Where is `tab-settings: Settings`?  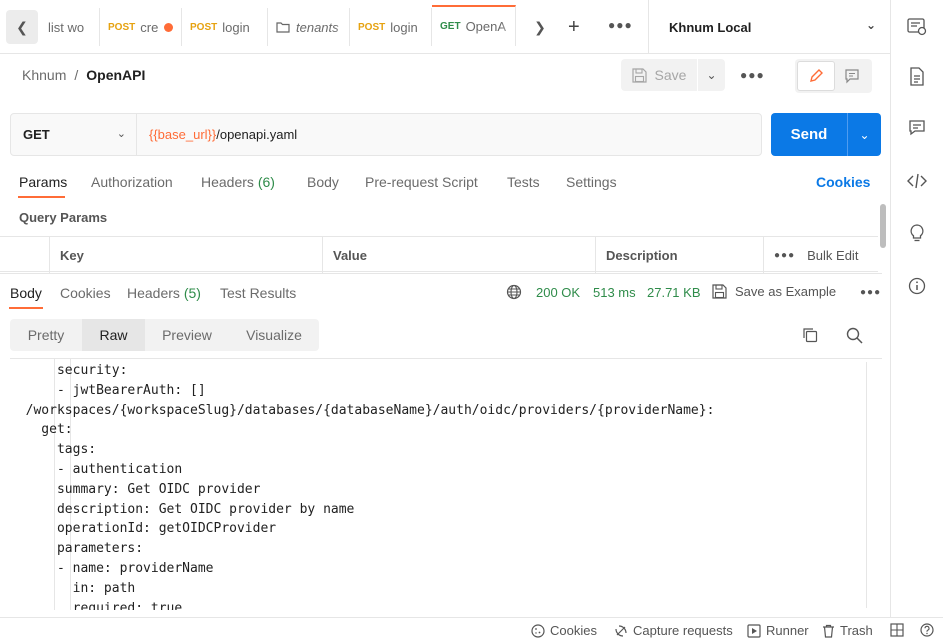 tab-settings: Settings is located at coordinates (591, 182).